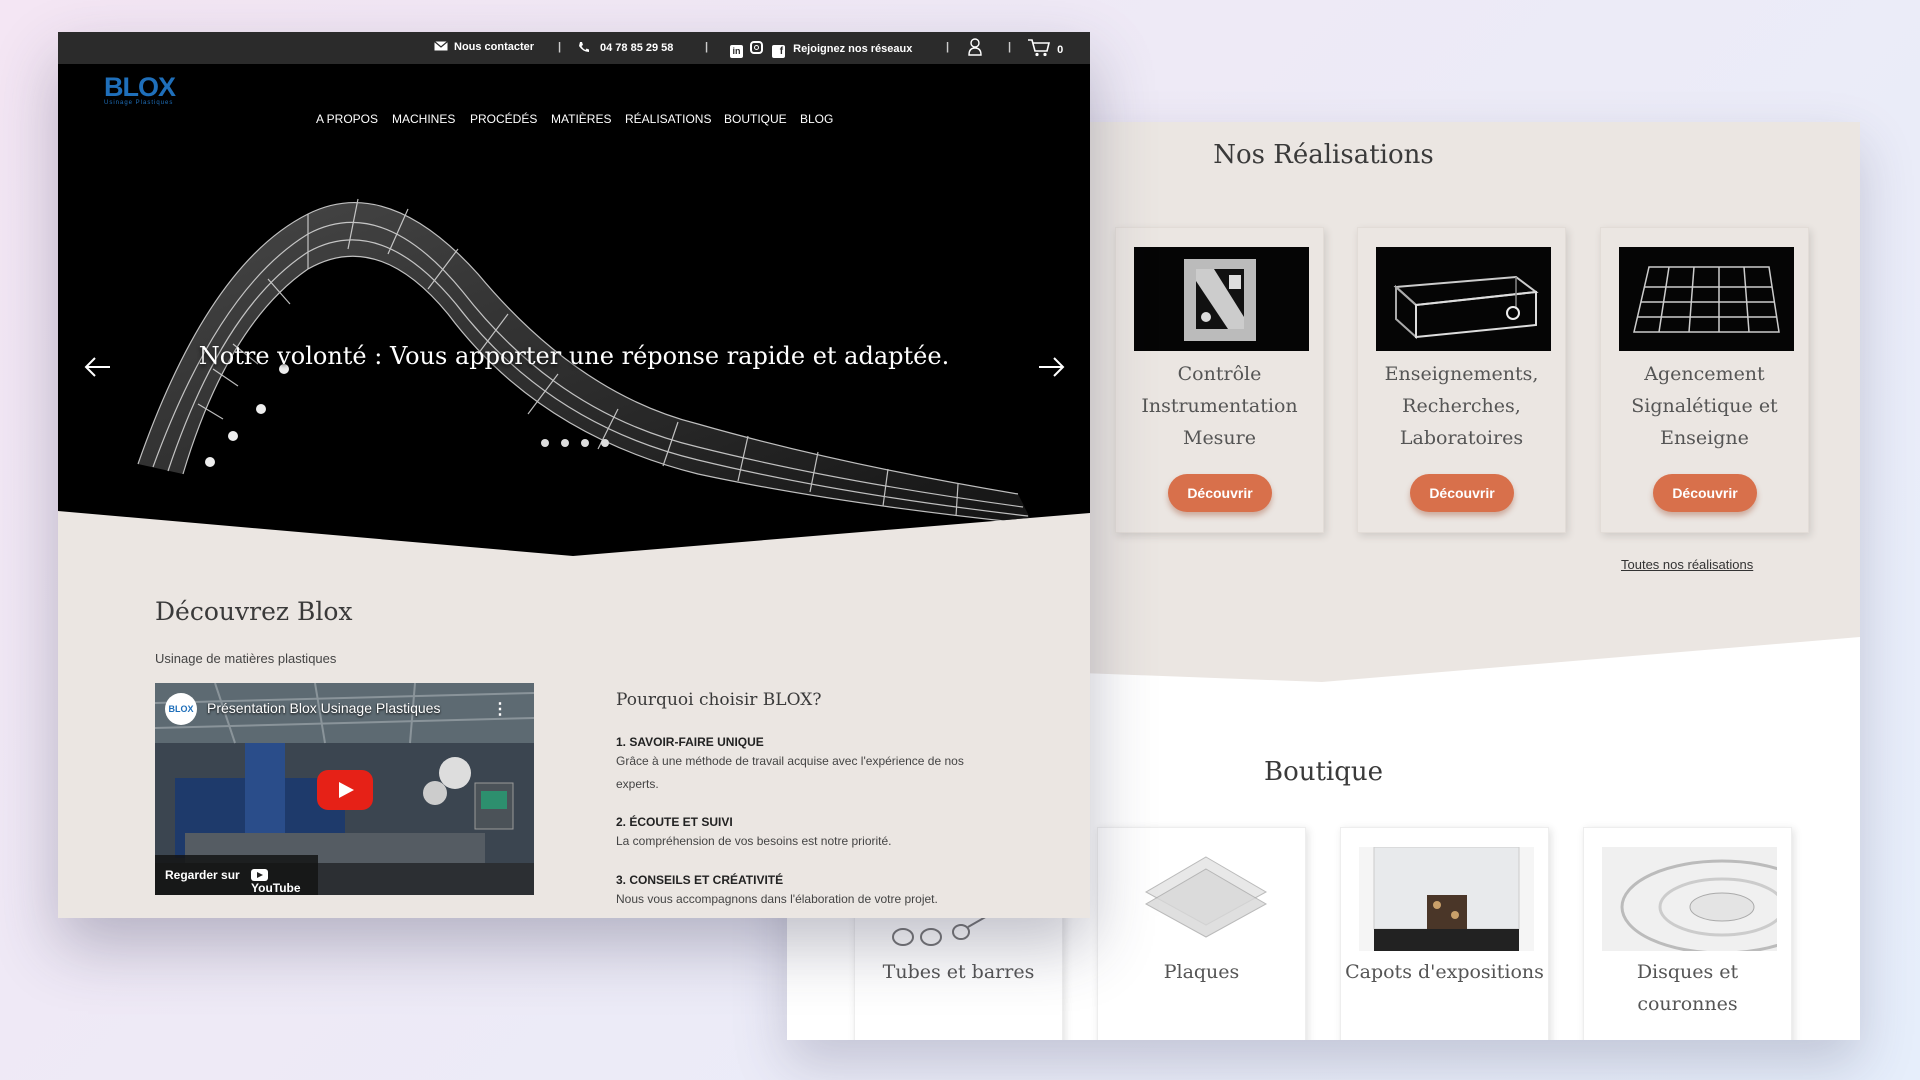 The width and height of the screenshot is (1920, 1080). Describe the element at coordinates (1201, 972) in the screenshot. I see `shop-label-plaques: Plaques` at that location.